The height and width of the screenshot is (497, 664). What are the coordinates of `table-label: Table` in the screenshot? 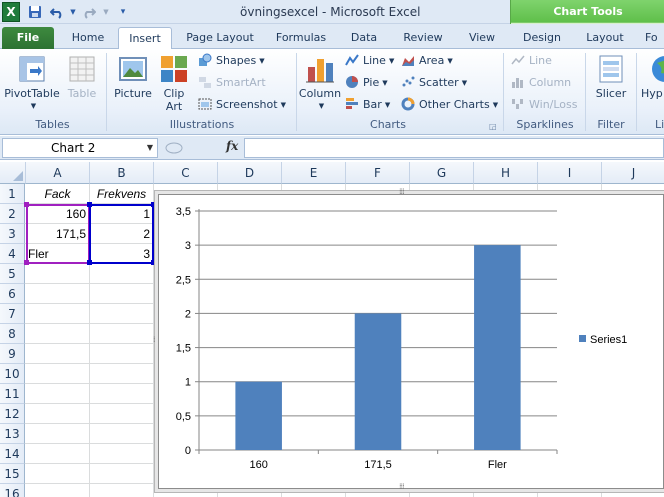 It's located at (82, 93).